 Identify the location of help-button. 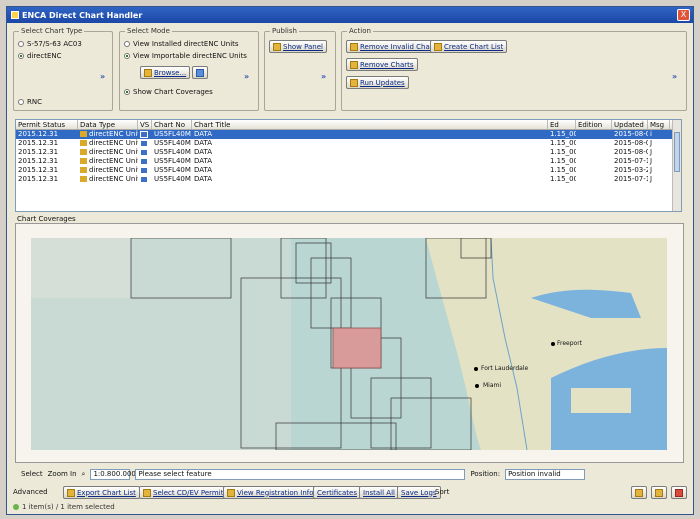
(639, 492).